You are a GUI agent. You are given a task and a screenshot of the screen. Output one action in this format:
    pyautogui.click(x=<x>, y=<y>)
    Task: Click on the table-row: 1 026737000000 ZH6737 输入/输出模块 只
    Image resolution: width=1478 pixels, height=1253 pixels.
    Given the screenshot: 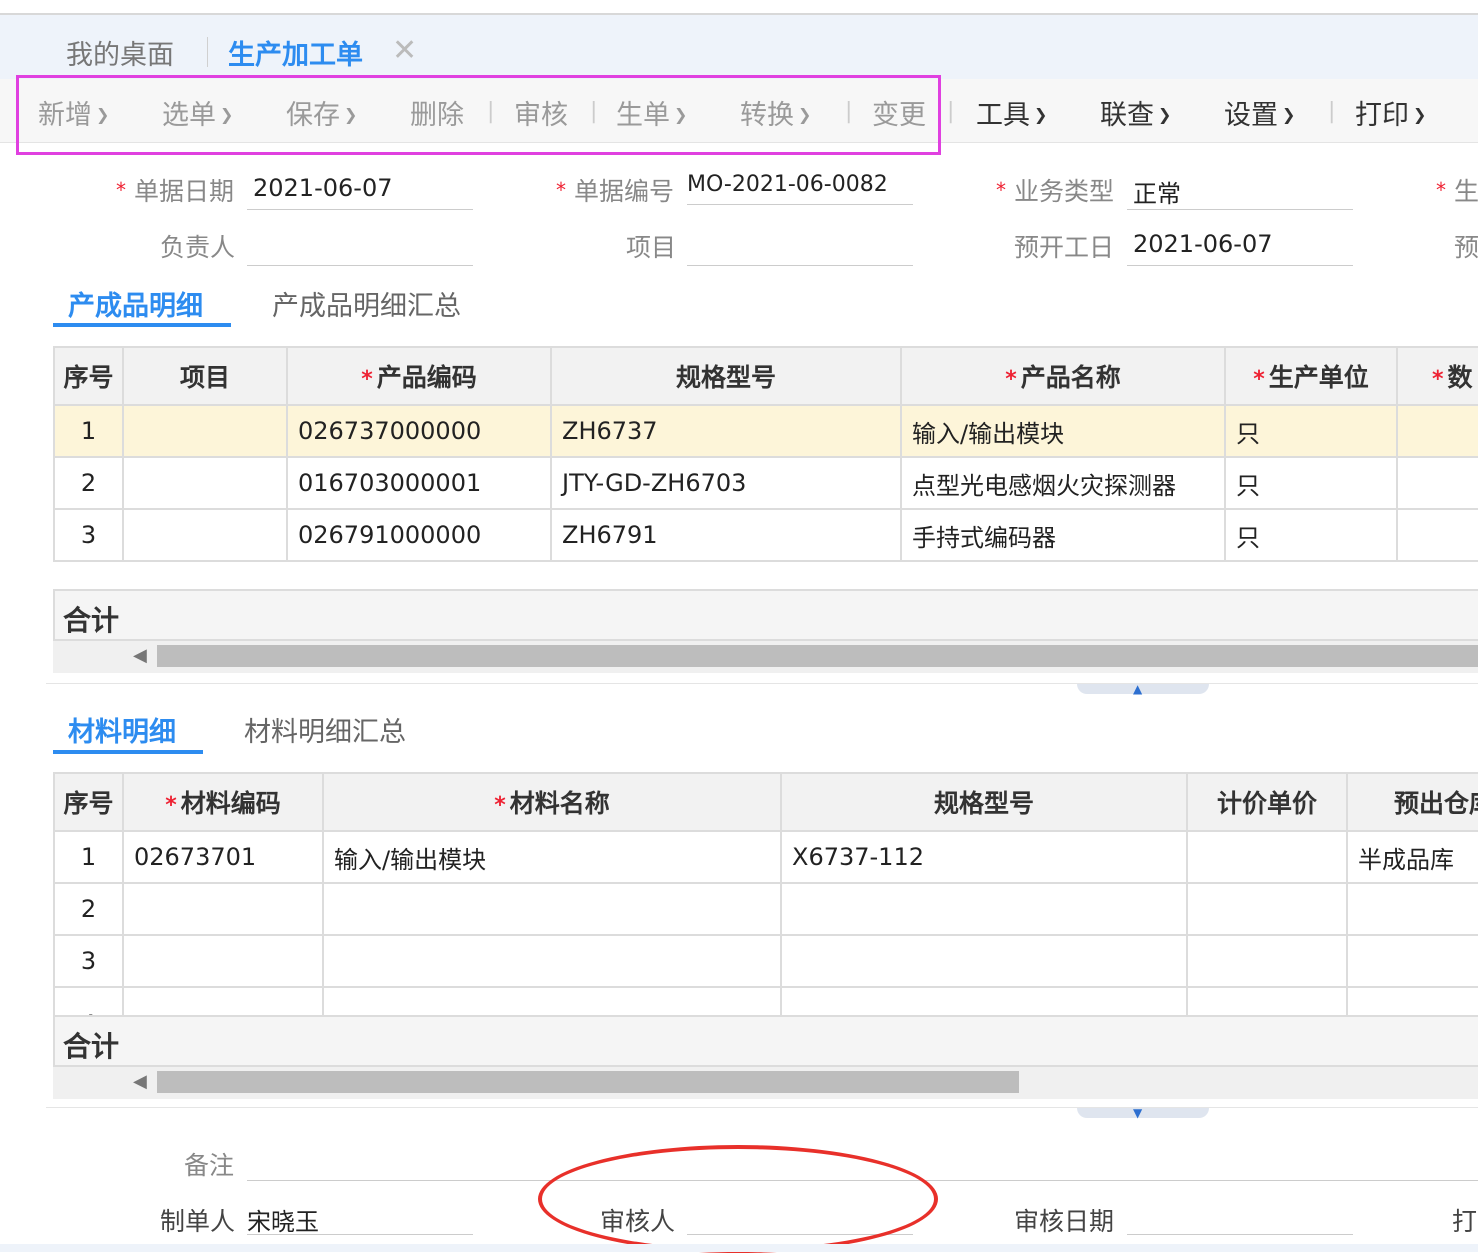 What is the action you would take?
    pyautogui.click(x=765, y=431)
    